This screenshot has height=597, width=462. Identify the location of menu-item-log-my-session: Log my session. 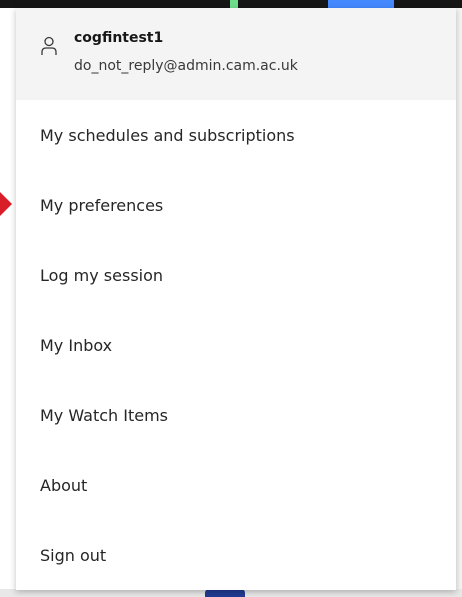
(236, 275).